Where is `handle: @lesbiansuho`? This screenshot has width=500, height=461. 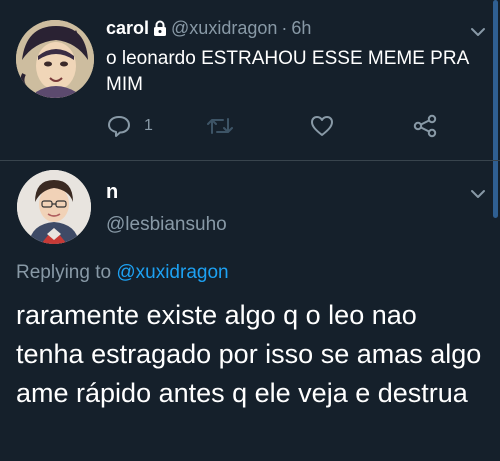 handle: @lesbiansuho is located at coordinates (166, 225).